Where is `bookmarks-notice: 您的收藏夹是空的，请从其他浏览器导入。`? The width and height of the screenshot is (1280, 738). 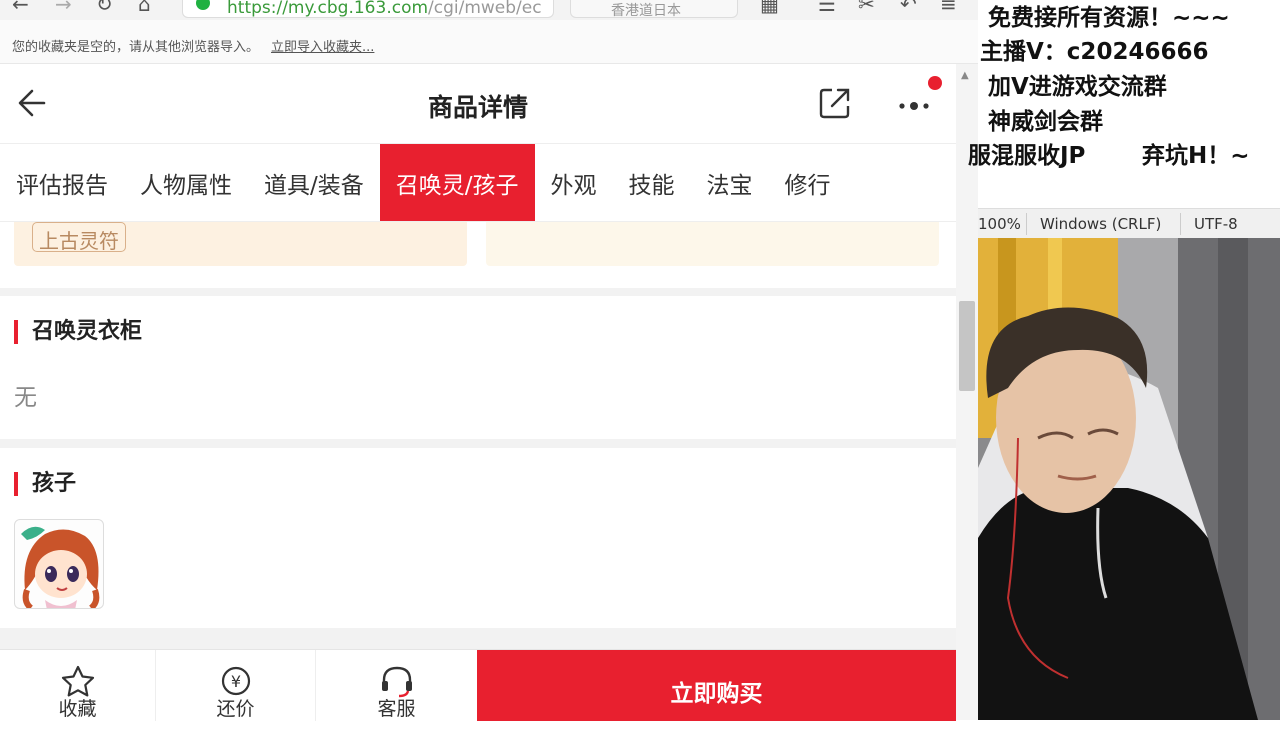 bookmarks-notice: 您的收藏夹是空的，请从其他浏览器导入。 is located at coordinates (136, 47).